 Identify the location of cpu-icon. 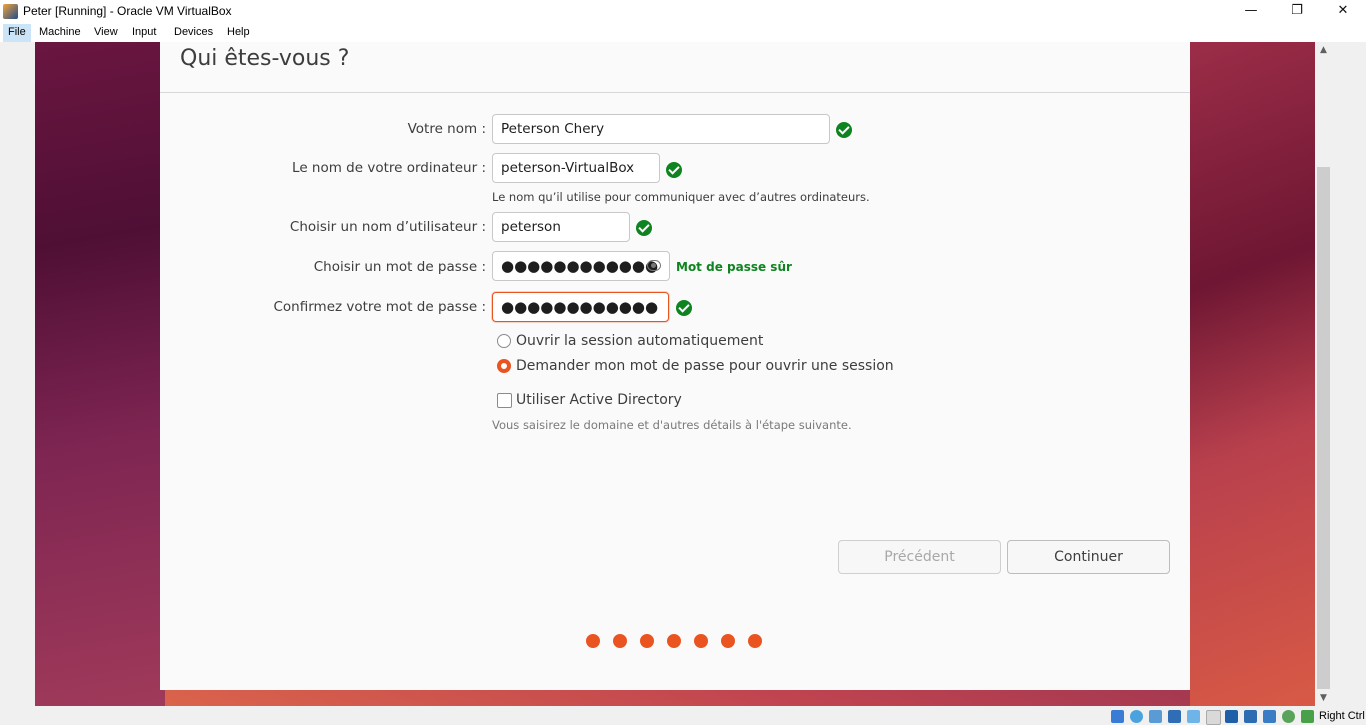
(1269, 716).